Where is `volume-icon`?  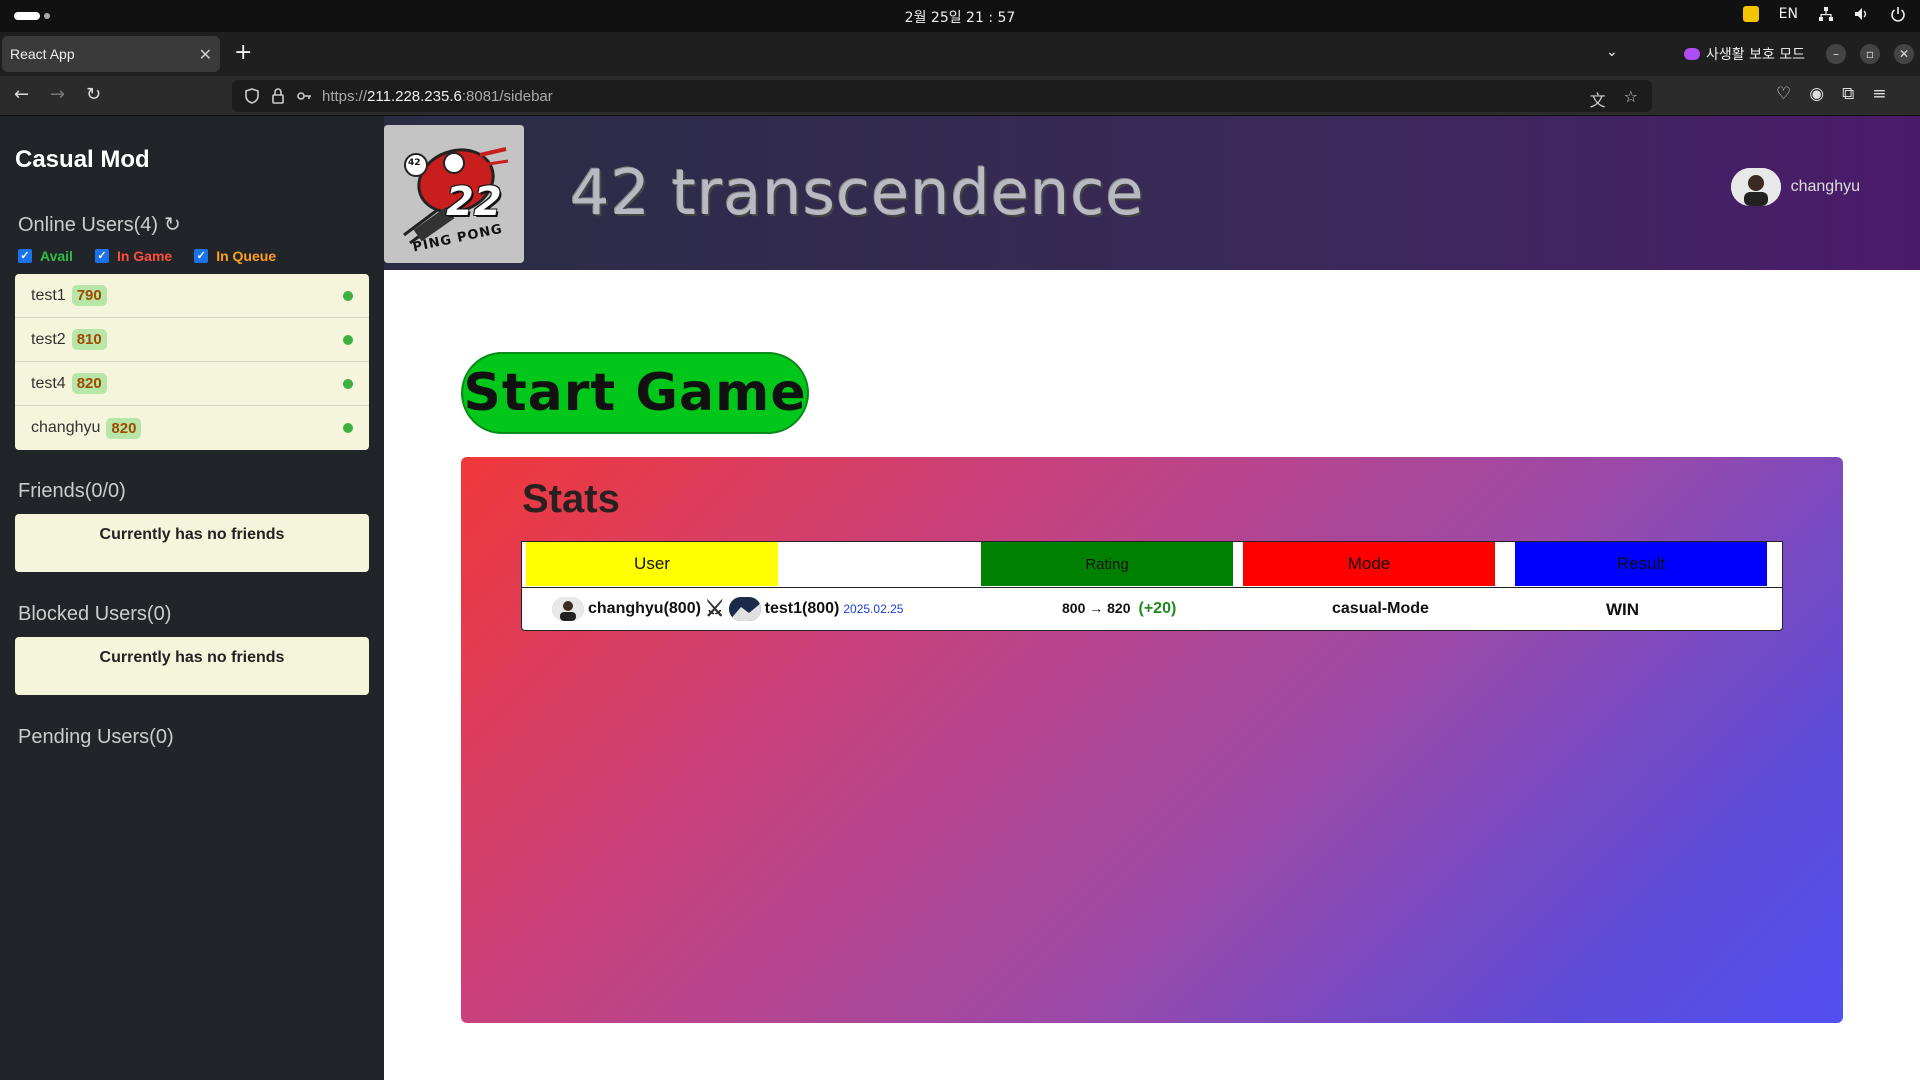
volume-icon is located at coordinates (1862, 14).